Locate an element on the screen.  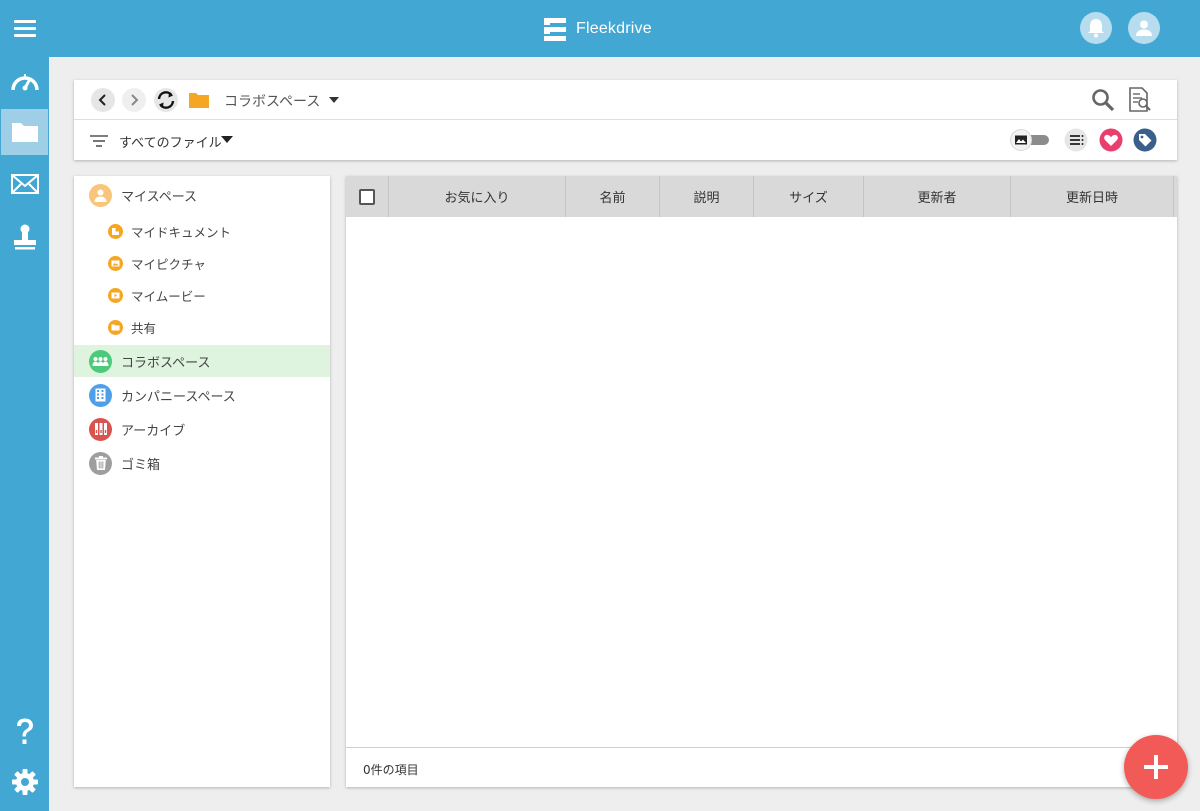
list-view-button is located at coordinates (1076, 140).